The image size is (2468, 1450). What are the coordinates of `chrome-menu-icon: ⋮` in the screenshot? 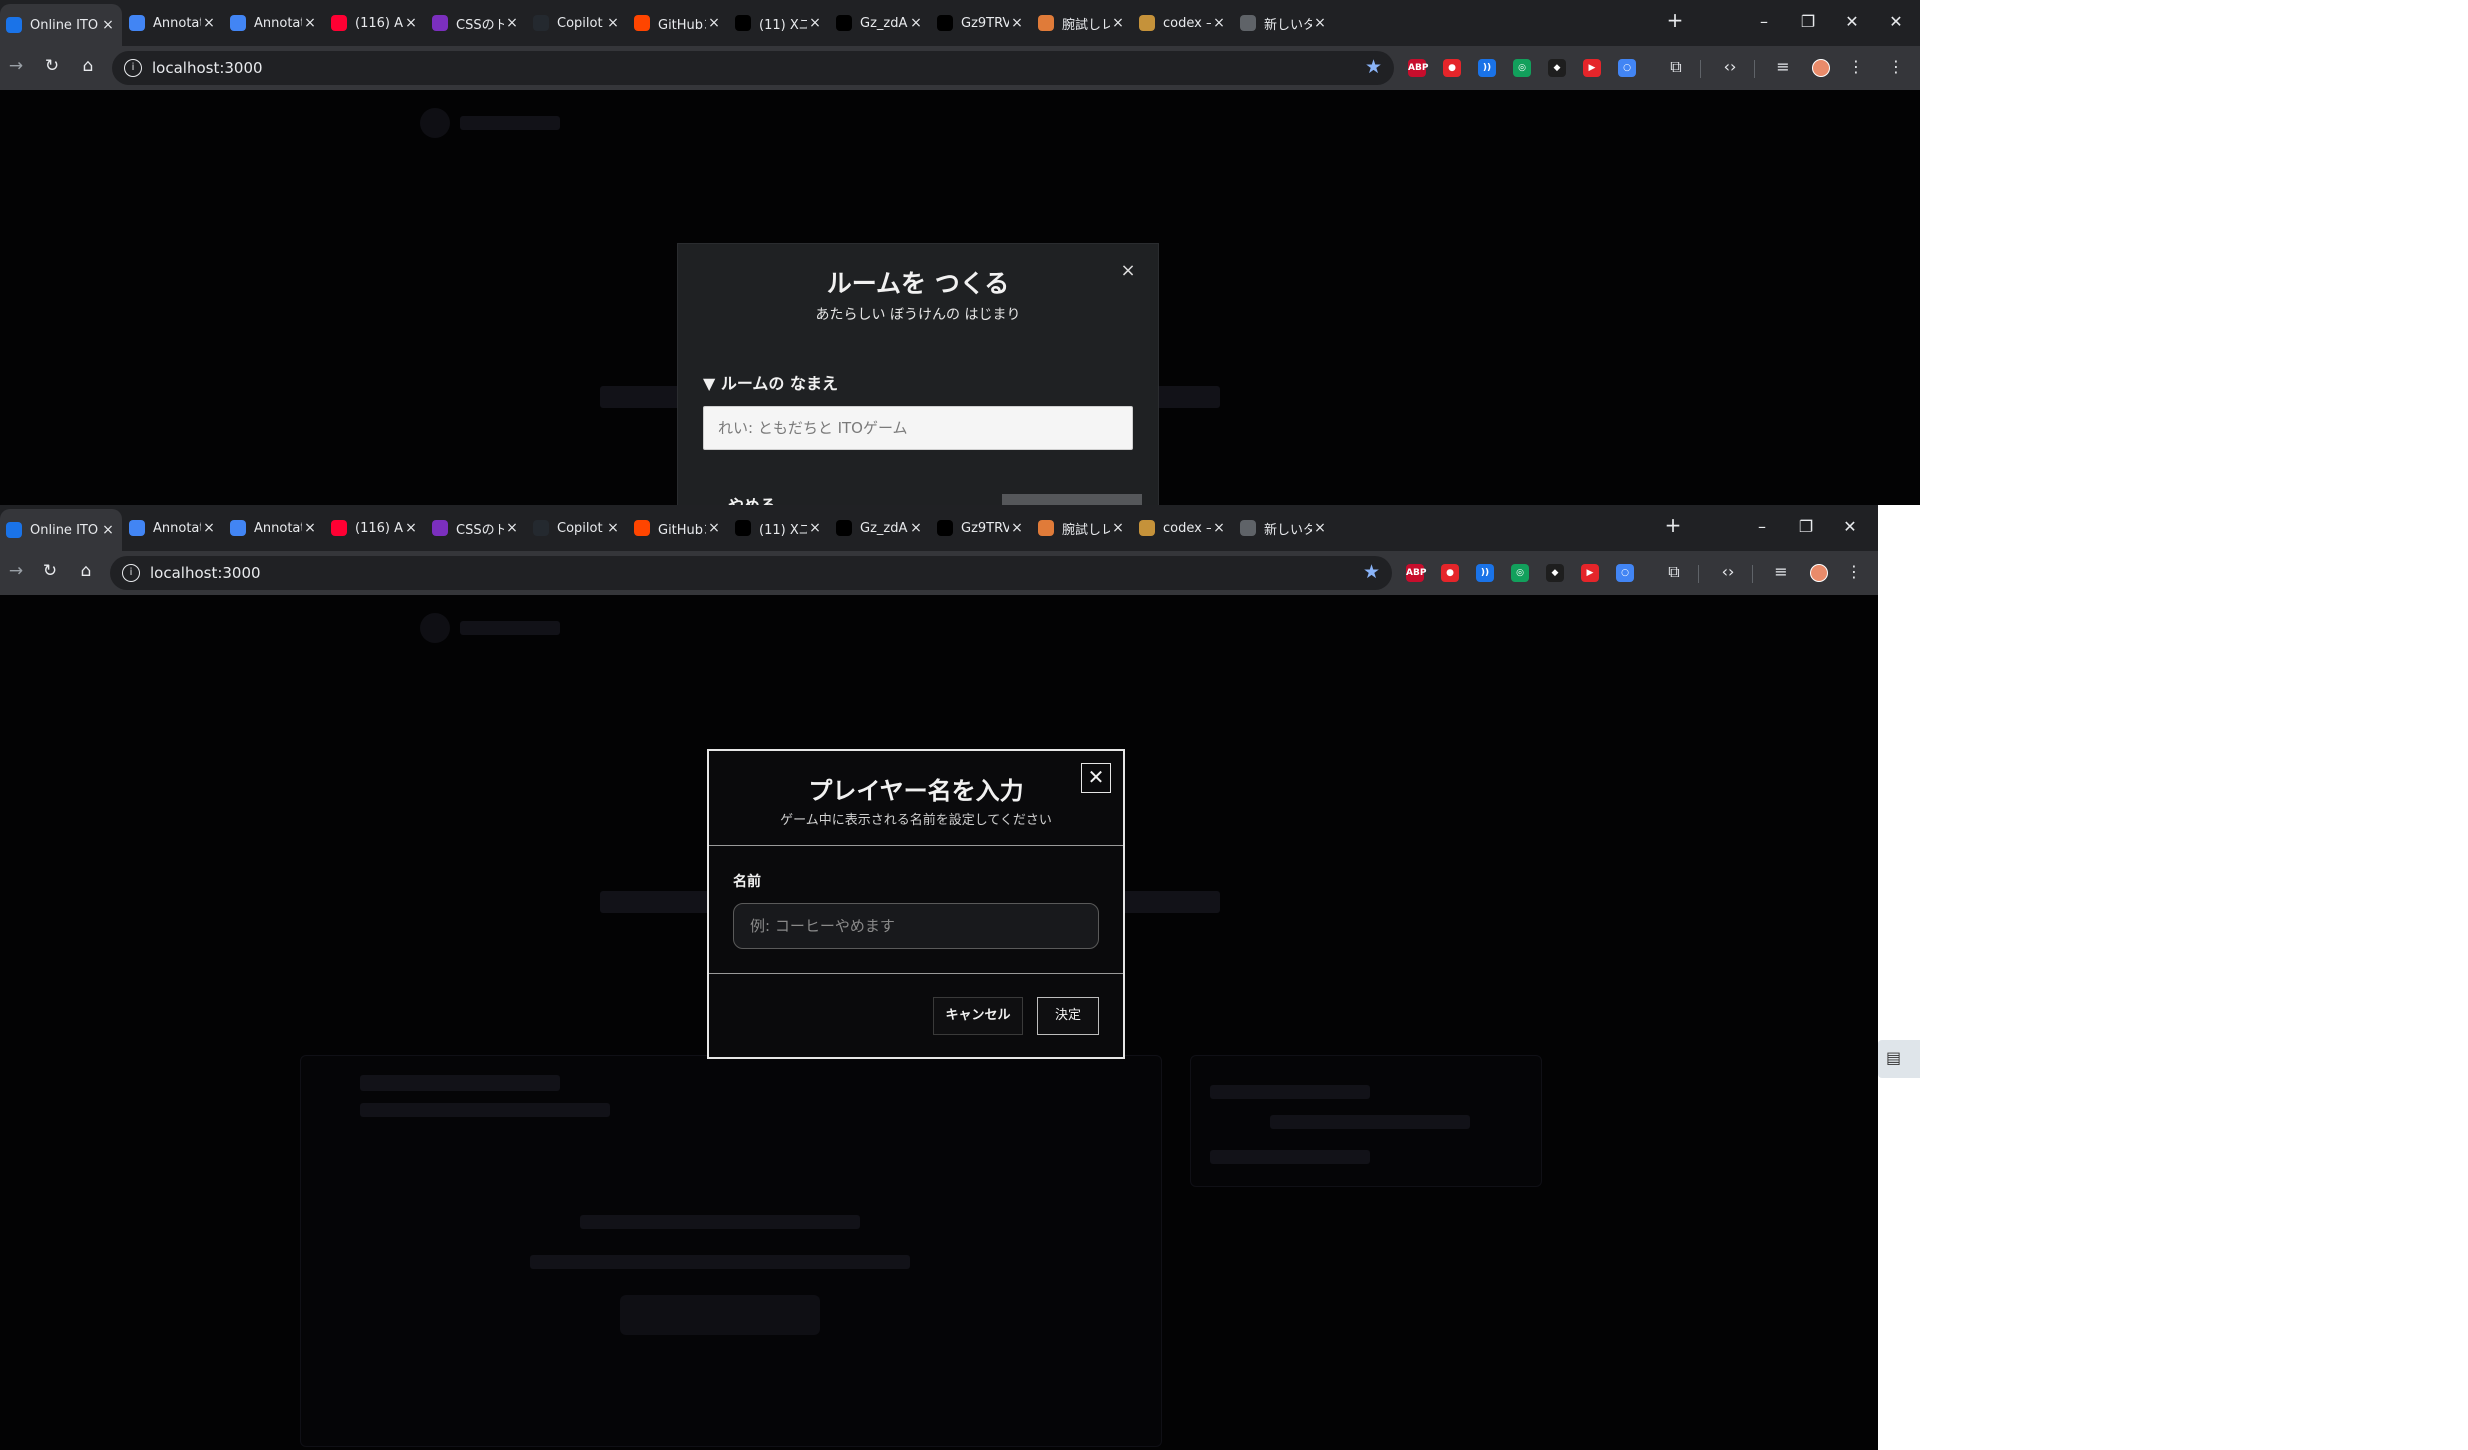 It's located at (1854, 571).